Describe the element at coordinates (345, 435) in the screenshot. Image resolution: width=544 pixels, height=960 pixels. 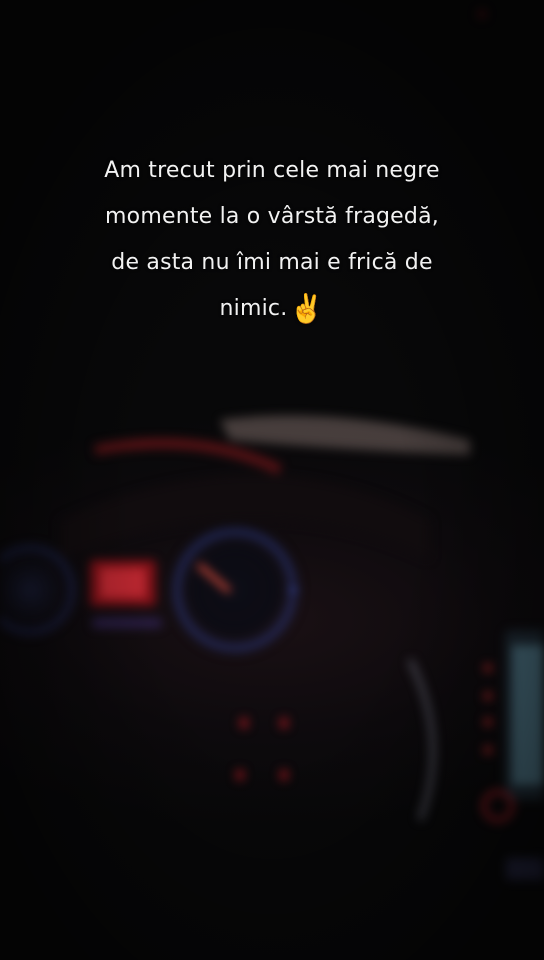
I see `windshield-glare` at that location.